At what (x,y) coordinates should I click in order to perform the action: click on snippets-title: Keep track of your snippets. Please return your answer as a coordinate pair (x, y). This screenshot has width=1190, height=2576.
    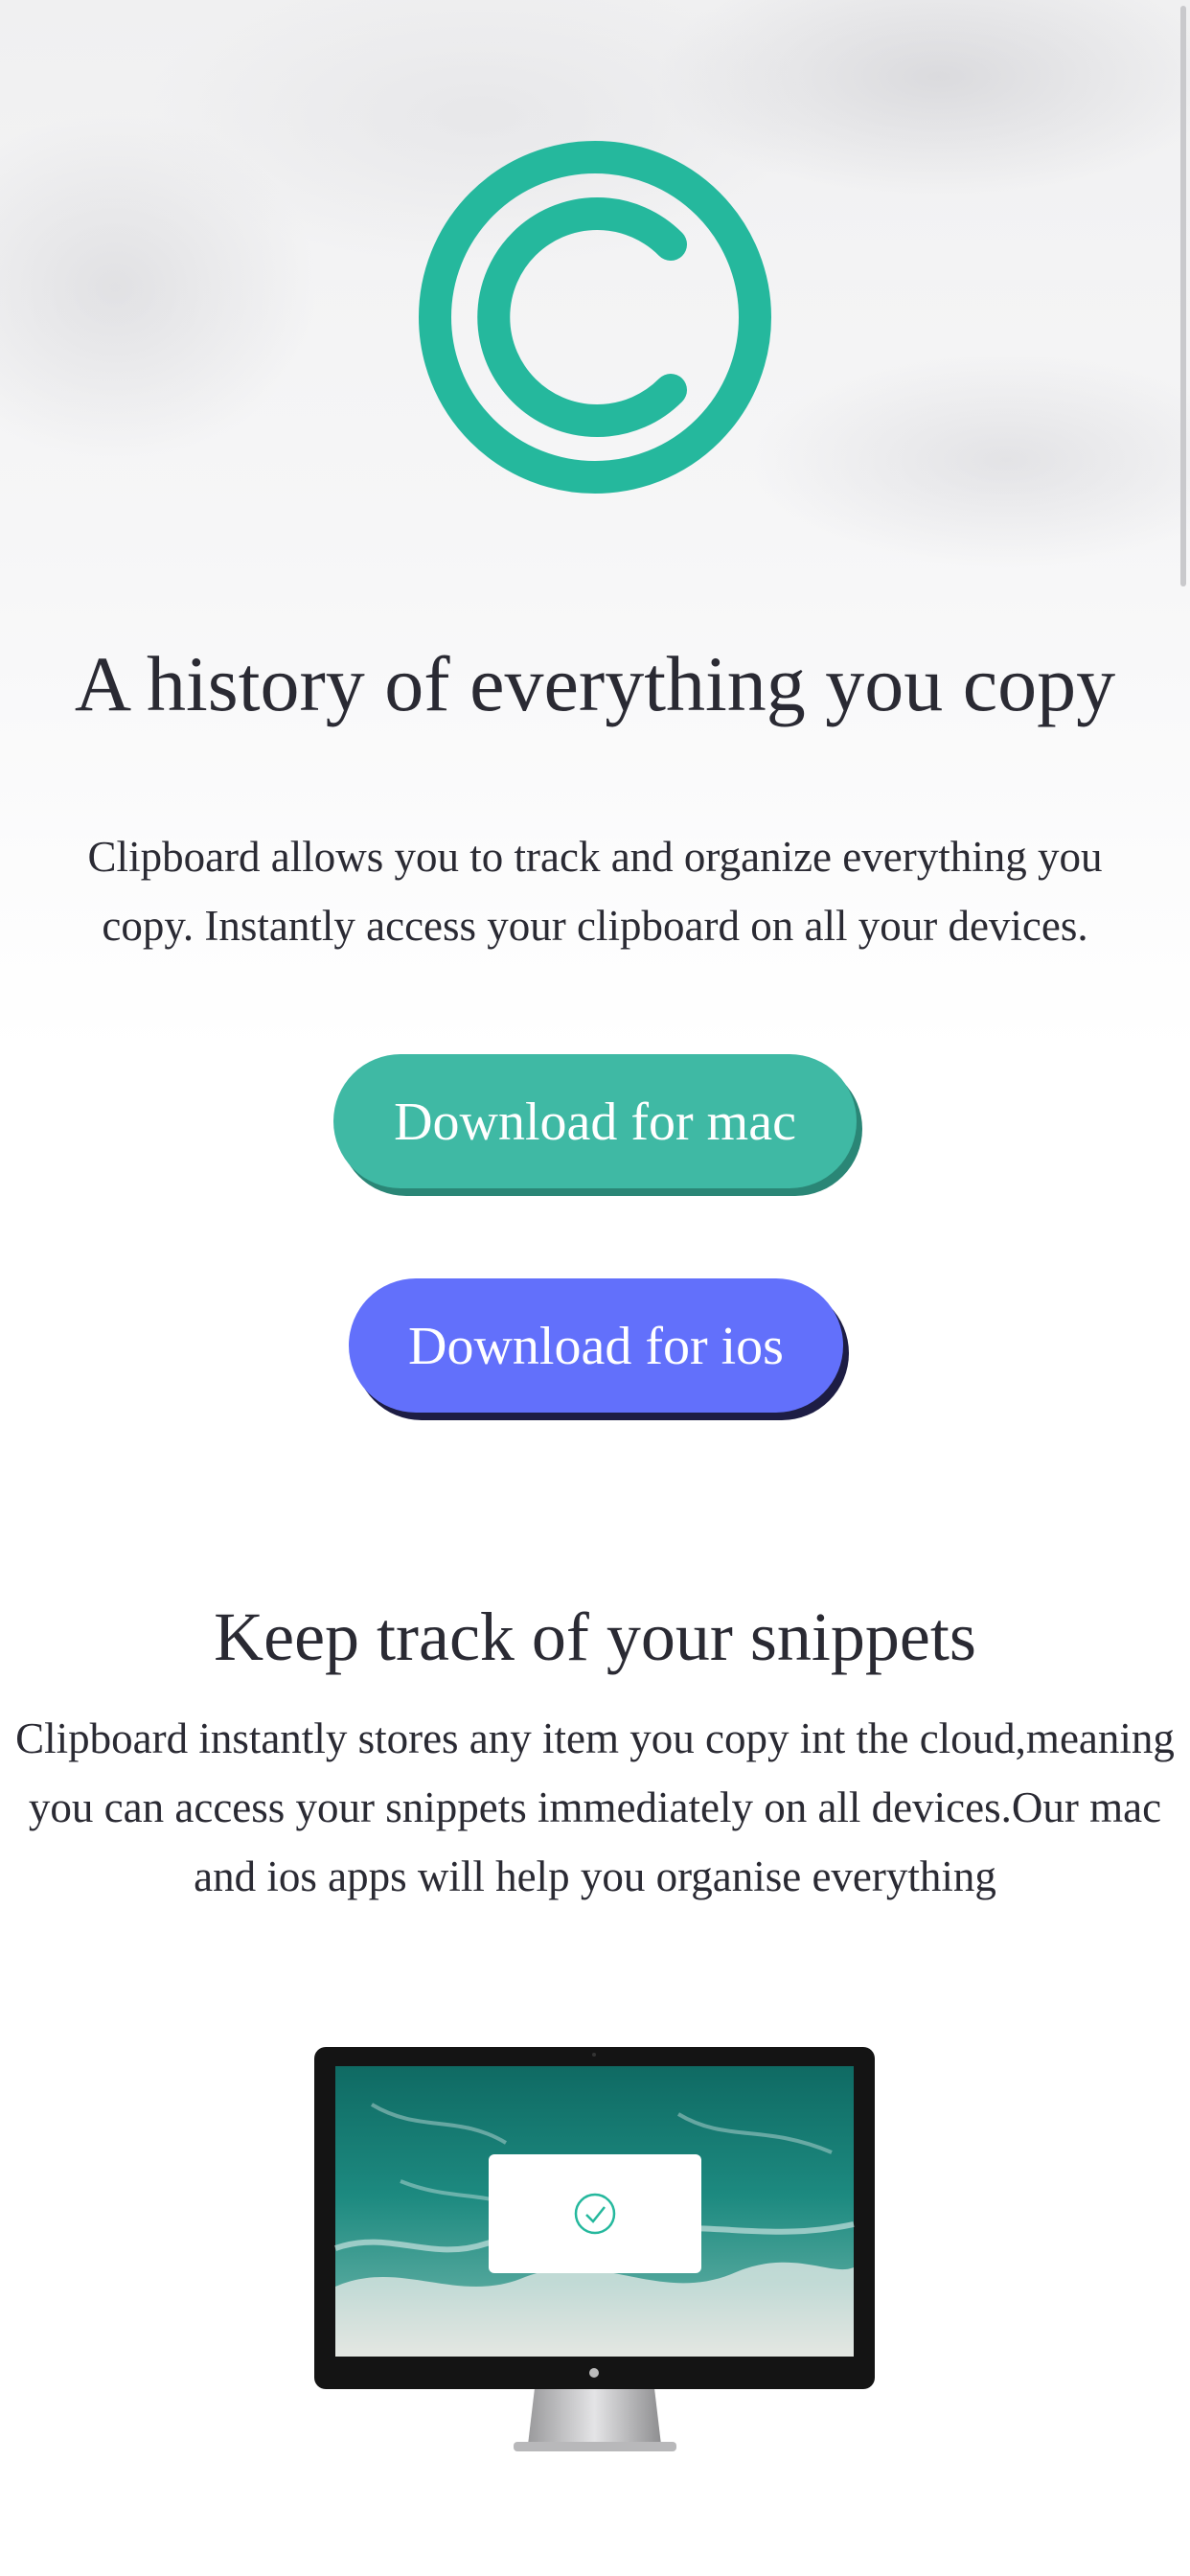
    Looking at the image, I should click on (595, 1636).